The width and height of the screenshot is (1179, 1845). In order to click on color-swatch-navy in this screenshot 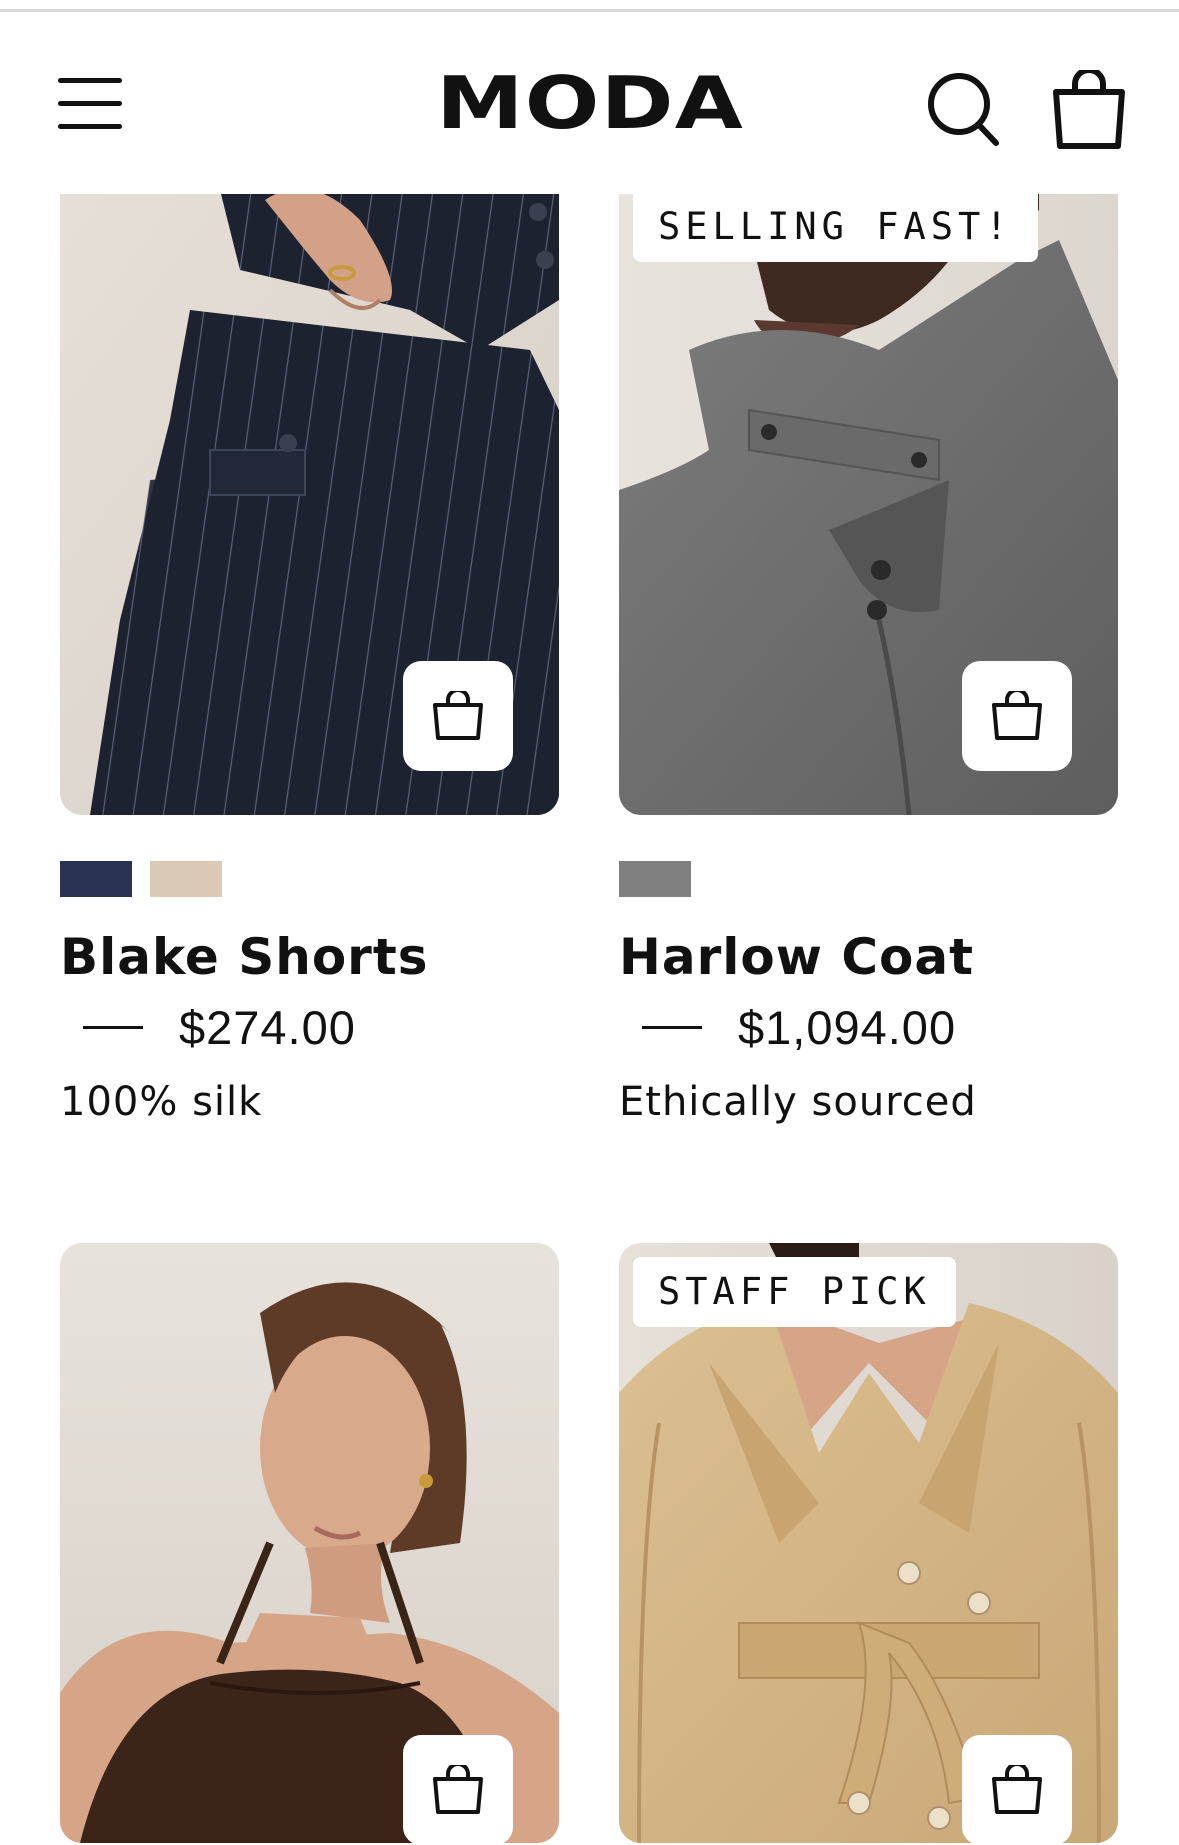, I will do `click(96, 879)`.